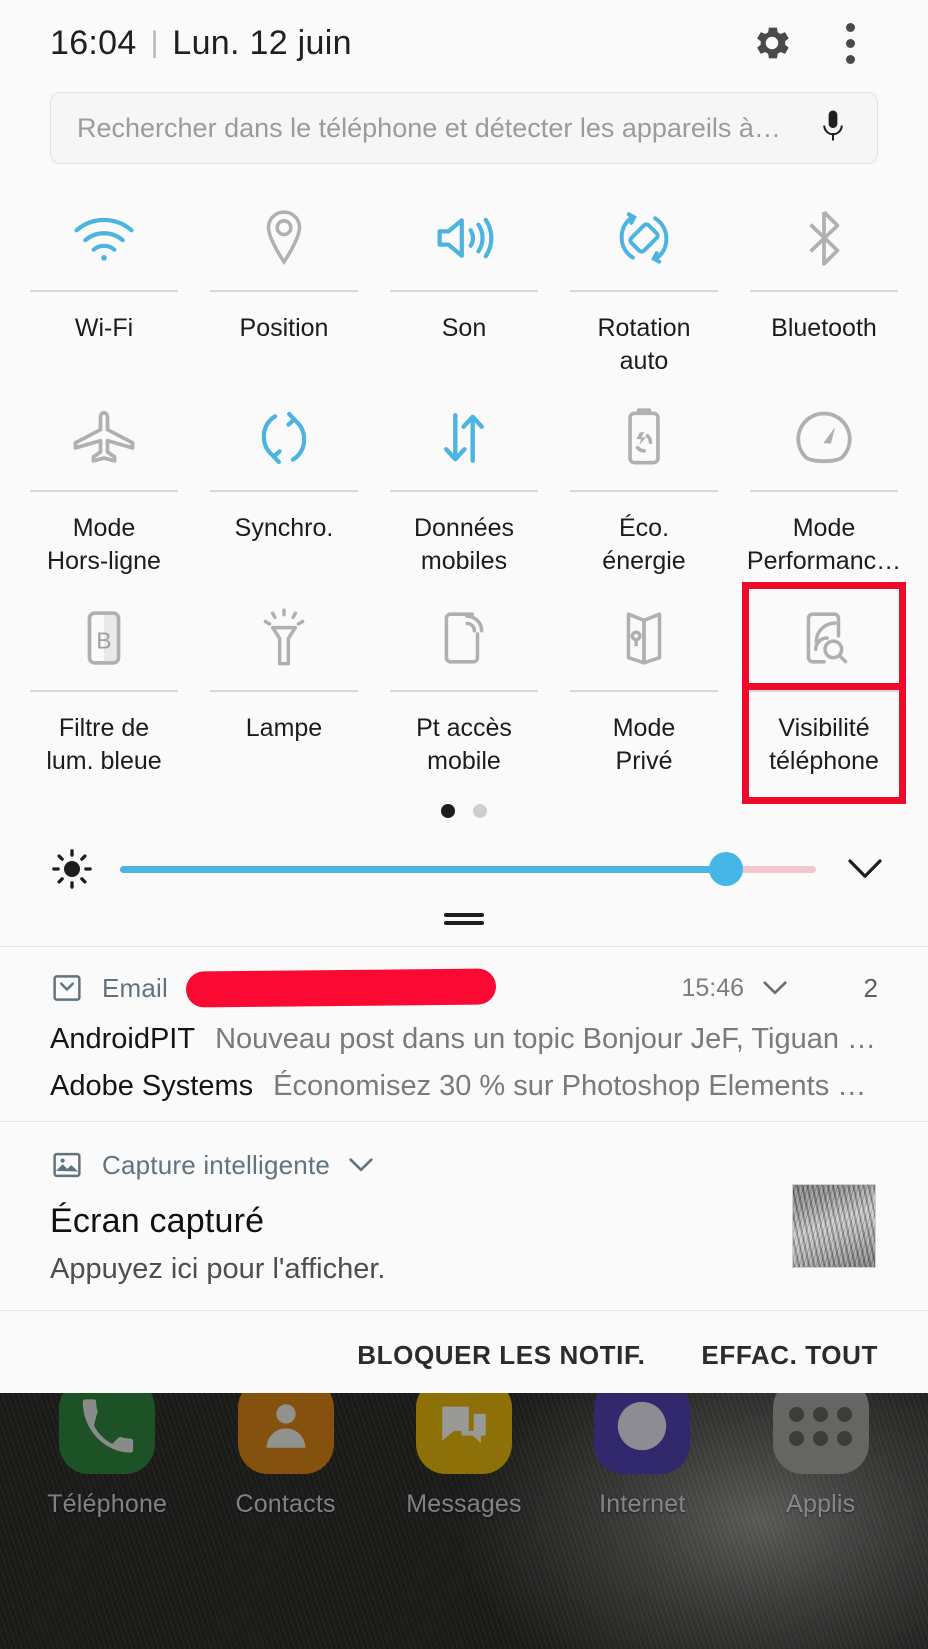  I want to click on qs-tile-mode-prive: Mode Privé, so click(644, 686).